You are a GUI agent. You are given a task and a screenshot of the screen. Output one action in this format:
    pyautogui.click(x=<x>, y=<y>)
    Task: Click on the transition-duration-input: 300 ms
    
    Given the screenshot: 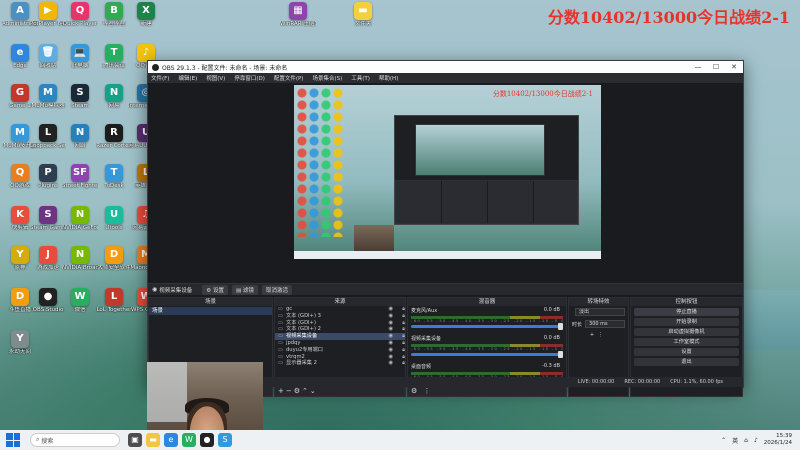 What is the action you would take?
    pyautogui.click(x=605, y=324)
    